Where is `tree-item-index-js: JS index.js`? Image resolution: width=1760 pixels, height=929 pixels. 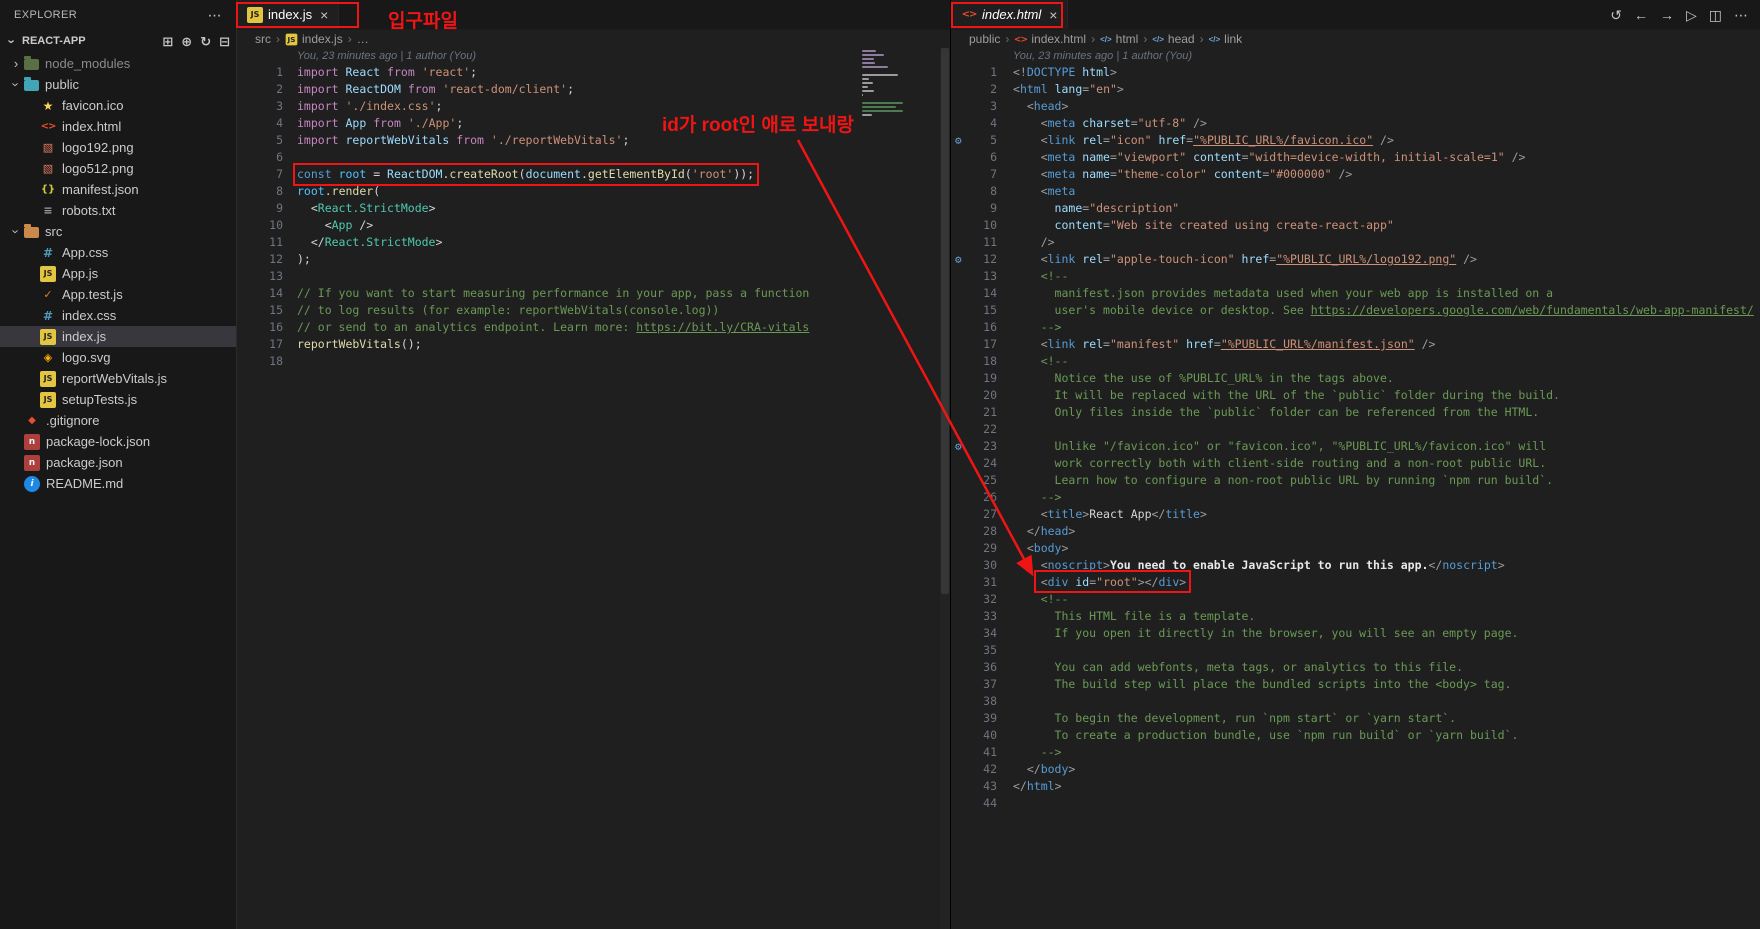 tree-item-index-js: JS index.js is located at coordinates (118, 336).